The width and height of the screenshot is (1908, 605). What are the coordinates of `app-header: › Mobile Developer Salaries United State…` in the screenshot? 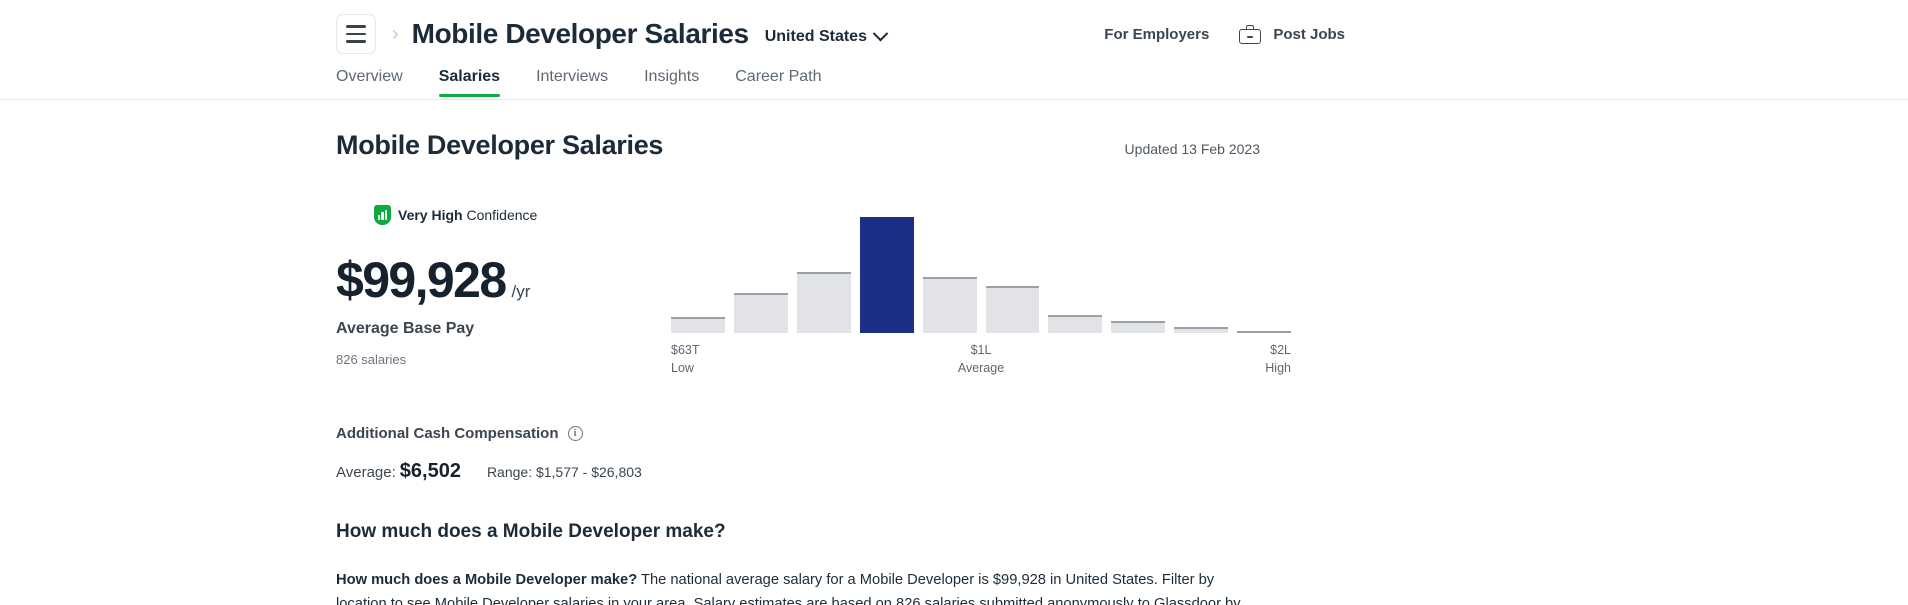 It's located at (954, 34).